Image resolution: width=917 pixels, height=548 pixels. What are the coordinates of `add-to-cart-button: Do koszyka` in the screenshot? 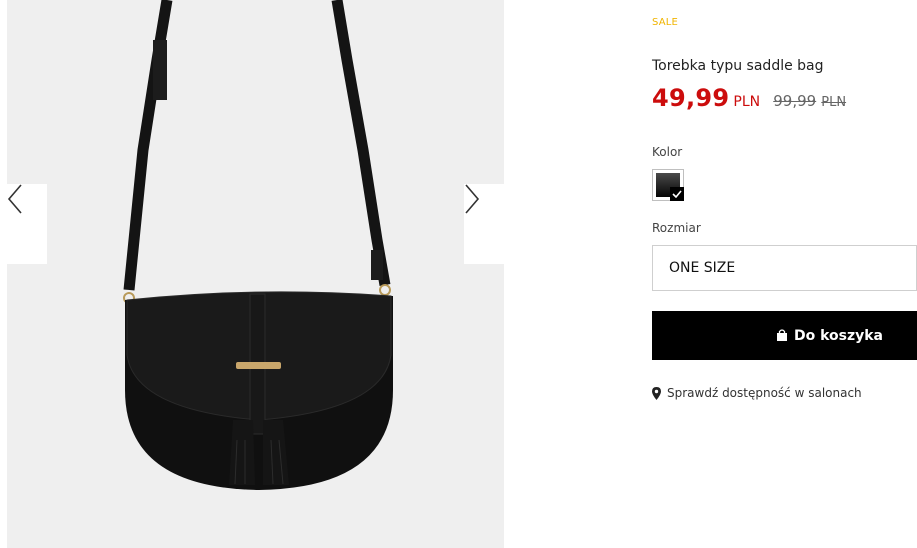 It's located at (784, 335).